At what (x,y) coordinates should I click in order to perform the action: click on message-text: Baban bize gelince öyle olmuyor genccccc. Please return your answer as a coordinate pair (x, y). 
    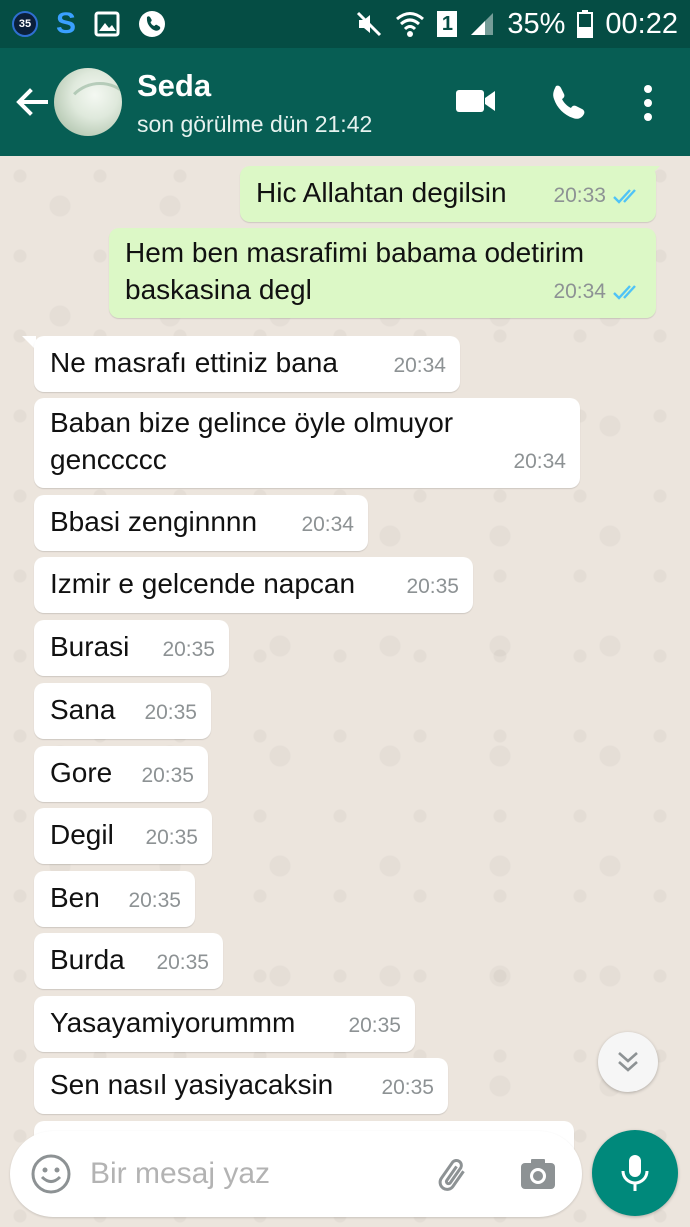
    Looking at the image, I should click on (252, 441).